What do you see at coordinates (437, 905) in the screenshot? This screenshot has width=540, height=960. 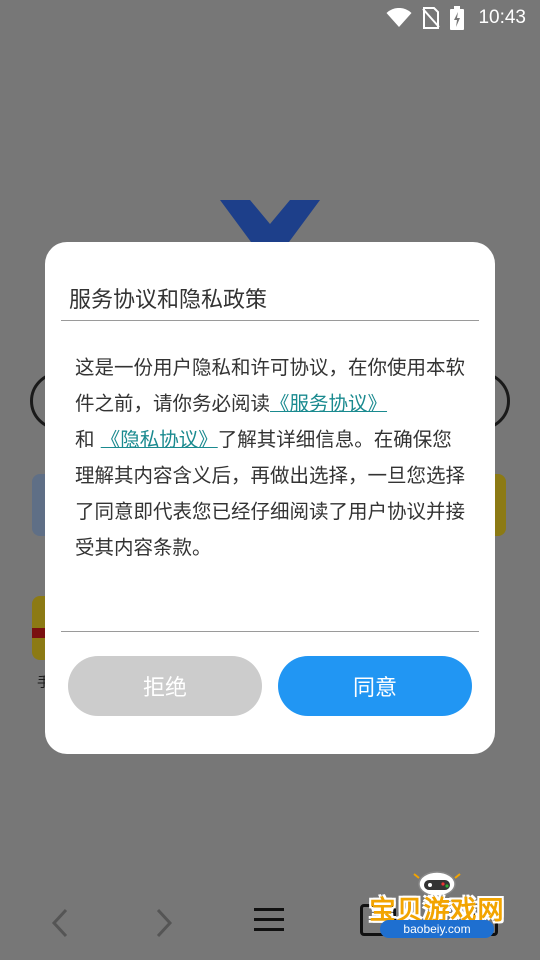 I see `watermark: 宝贝游戏网 baobeiy.com` at bounding box center [437, 905].